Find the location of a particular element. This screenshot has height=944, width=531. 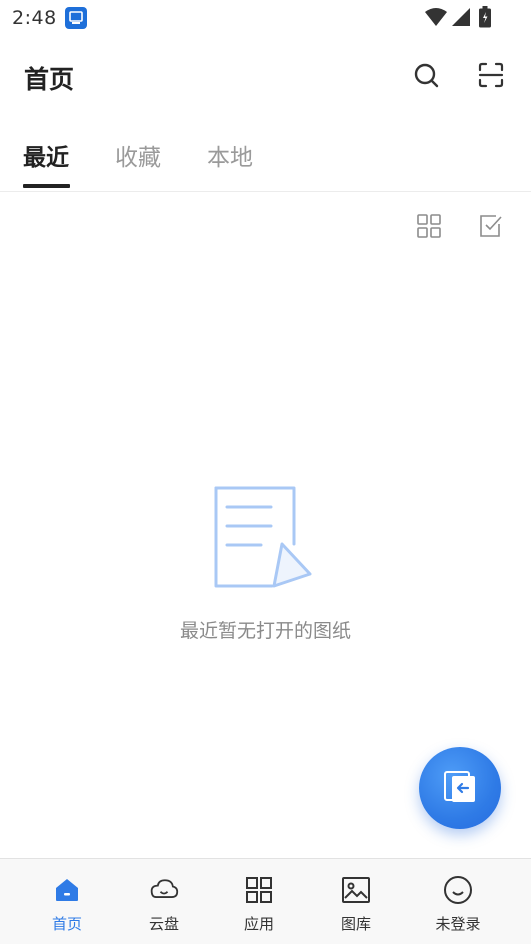

cloud-icon is located at coordinates (164, 890).